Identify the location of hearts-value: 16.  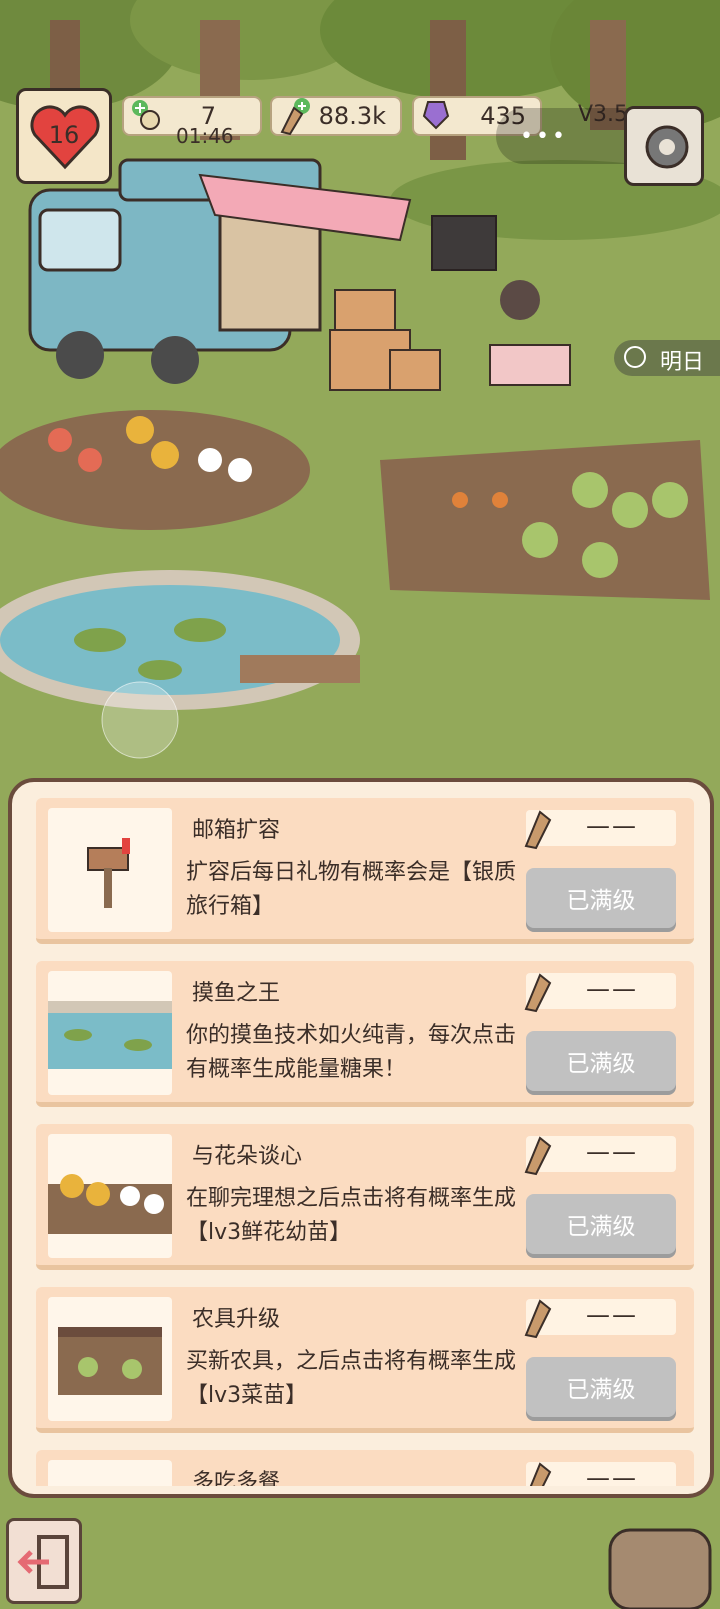
(64, 135).